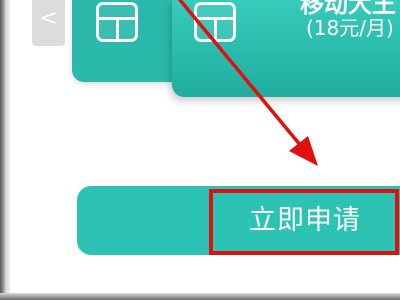 The width and height of the screenshot is (400, 300). Describe the element at coordinates (200, 296) in the screenshot. I see `screen-frame-bottom` at that location.